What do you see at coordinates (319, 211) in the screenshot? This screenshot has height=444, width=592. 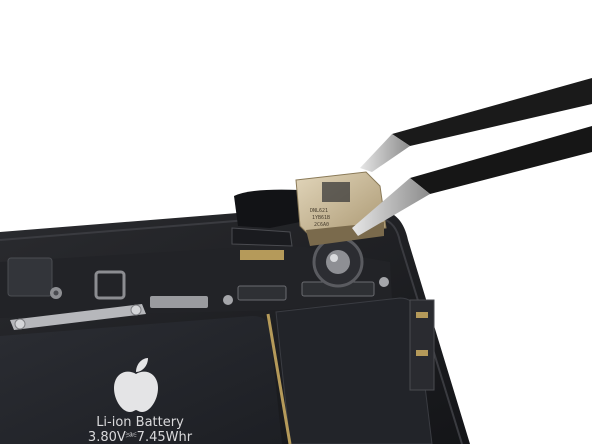 I see `camera-print-line1: DNL621` at bounding box center [319, 211].